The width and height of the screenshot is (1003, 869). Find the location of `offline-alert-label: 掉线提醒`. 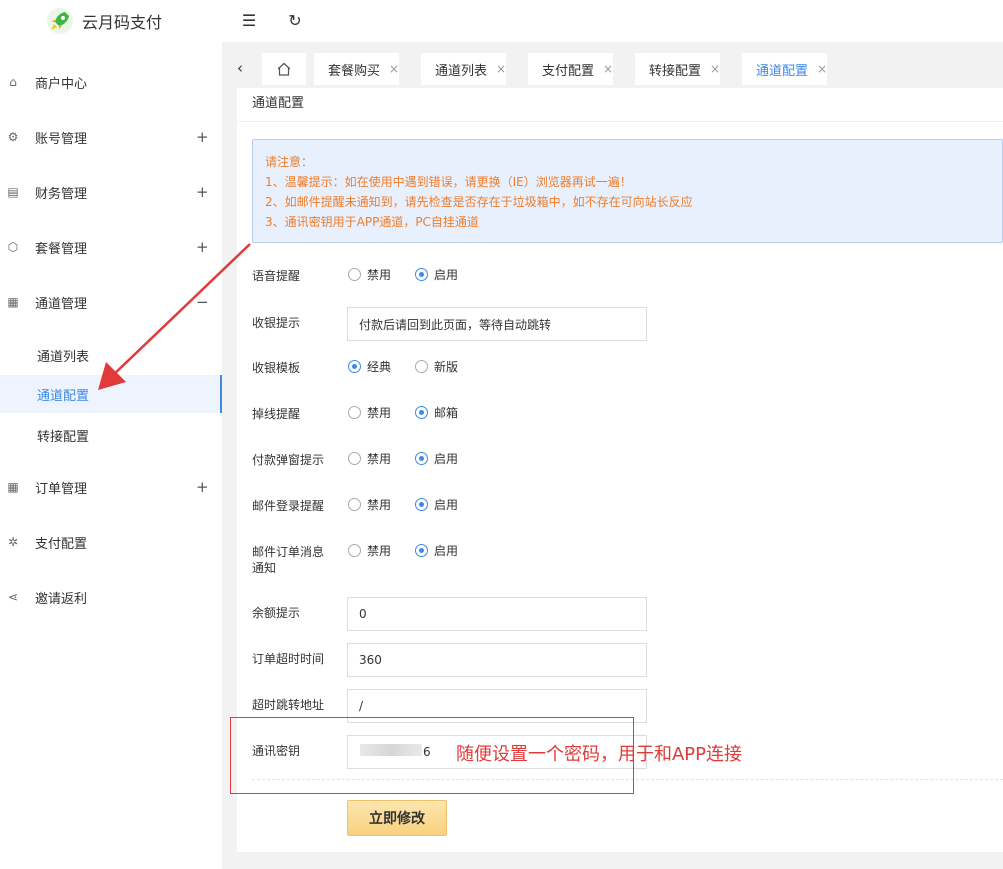

offline-alert-label: 掉线提醒 is located at coordinates (276, 414).